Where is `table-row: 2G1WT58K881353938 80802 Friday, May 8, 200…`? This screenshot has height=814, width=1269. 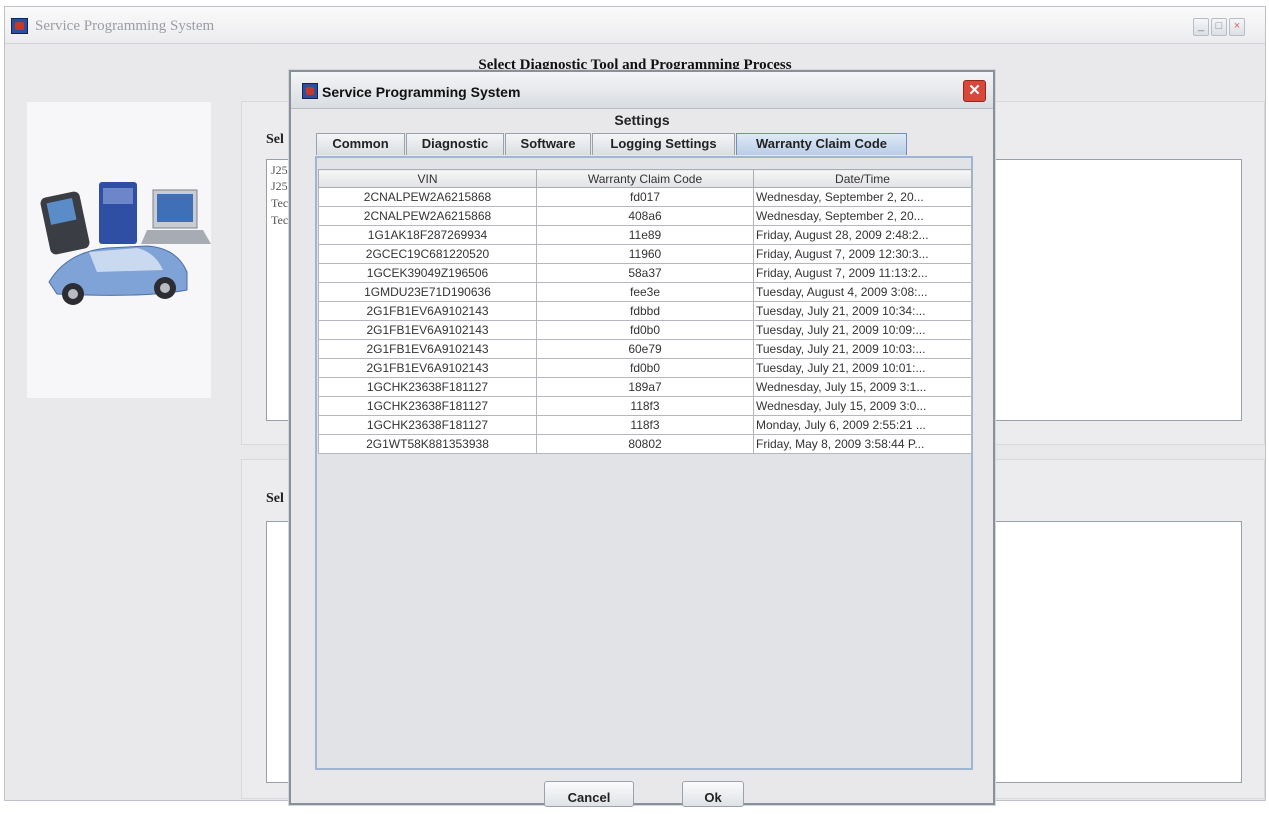
table-row: 2G1WT58K881353938 80802 Friday, May 8, 200… is located at coordinates (645, 444).